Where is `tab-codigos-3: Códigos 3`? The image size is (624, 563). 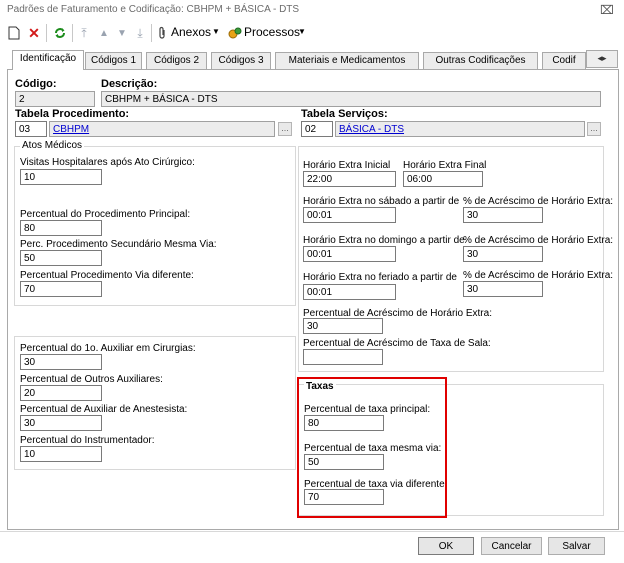 tab-codigos-3: Códigos 3 is located at coordinates (241, 60).